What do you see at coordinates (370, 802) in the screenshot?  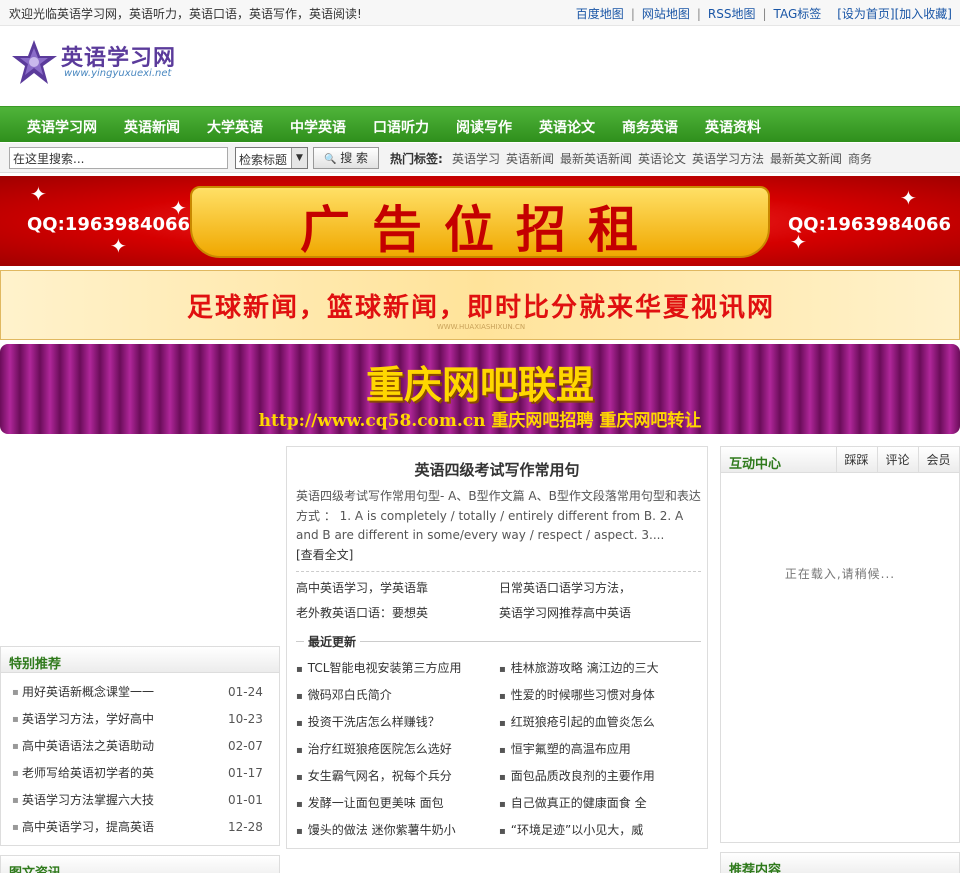 I see `recent-item: ▪ 发酵一让面包更美味 面包` at bounding box center [370, 802].